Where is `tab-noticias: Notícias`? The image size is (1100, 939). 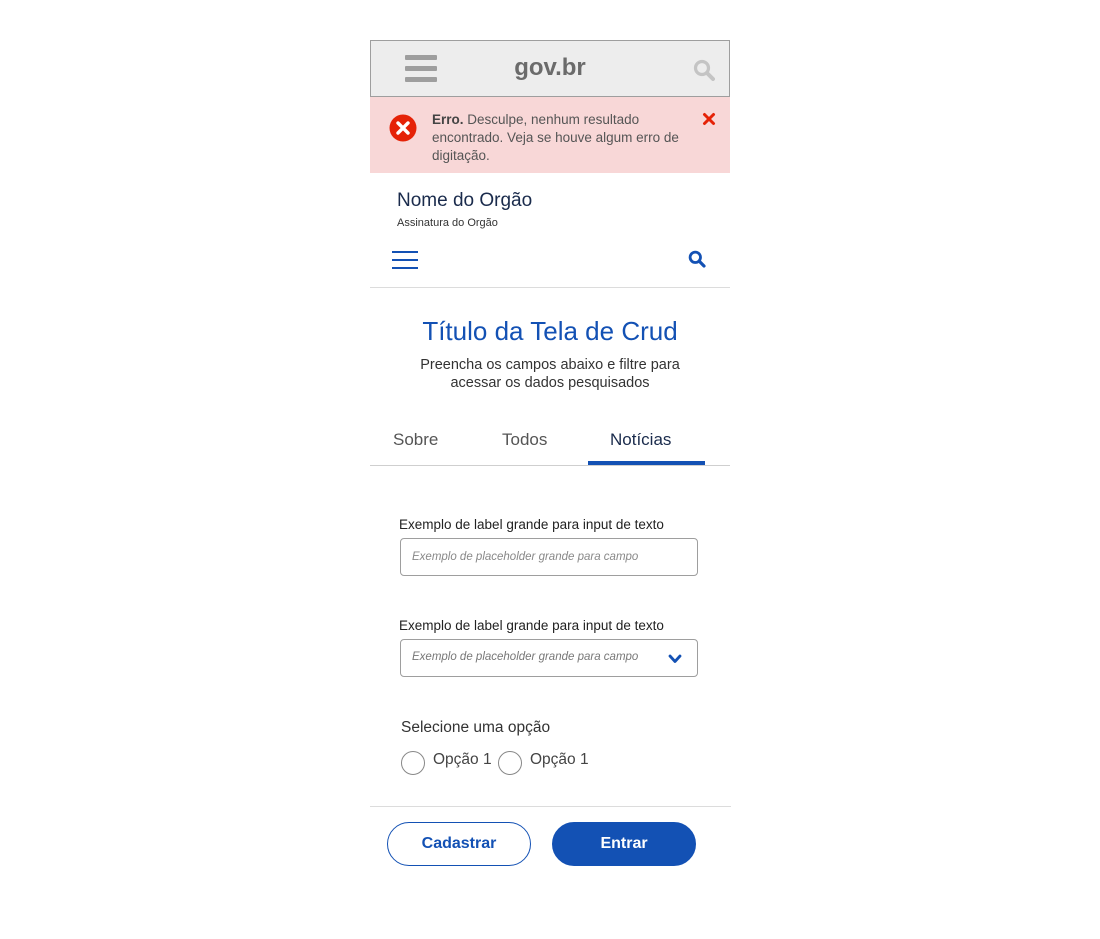 tab-noticias: Notícias is located at coordinates (640, 440).